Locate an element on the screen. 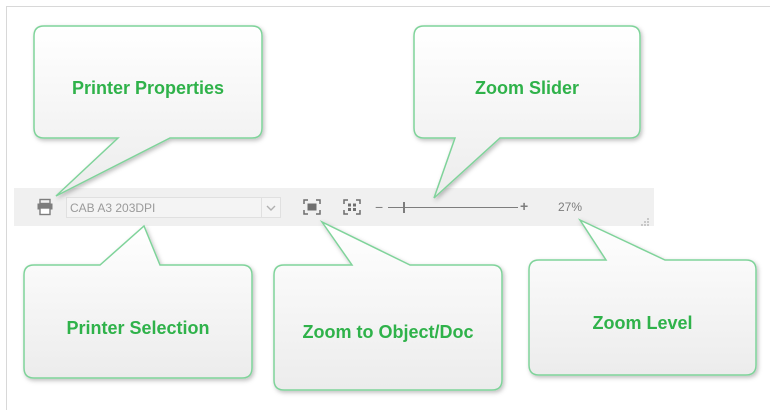  zoom-slider-thumb is located at coordinates (403, 207).